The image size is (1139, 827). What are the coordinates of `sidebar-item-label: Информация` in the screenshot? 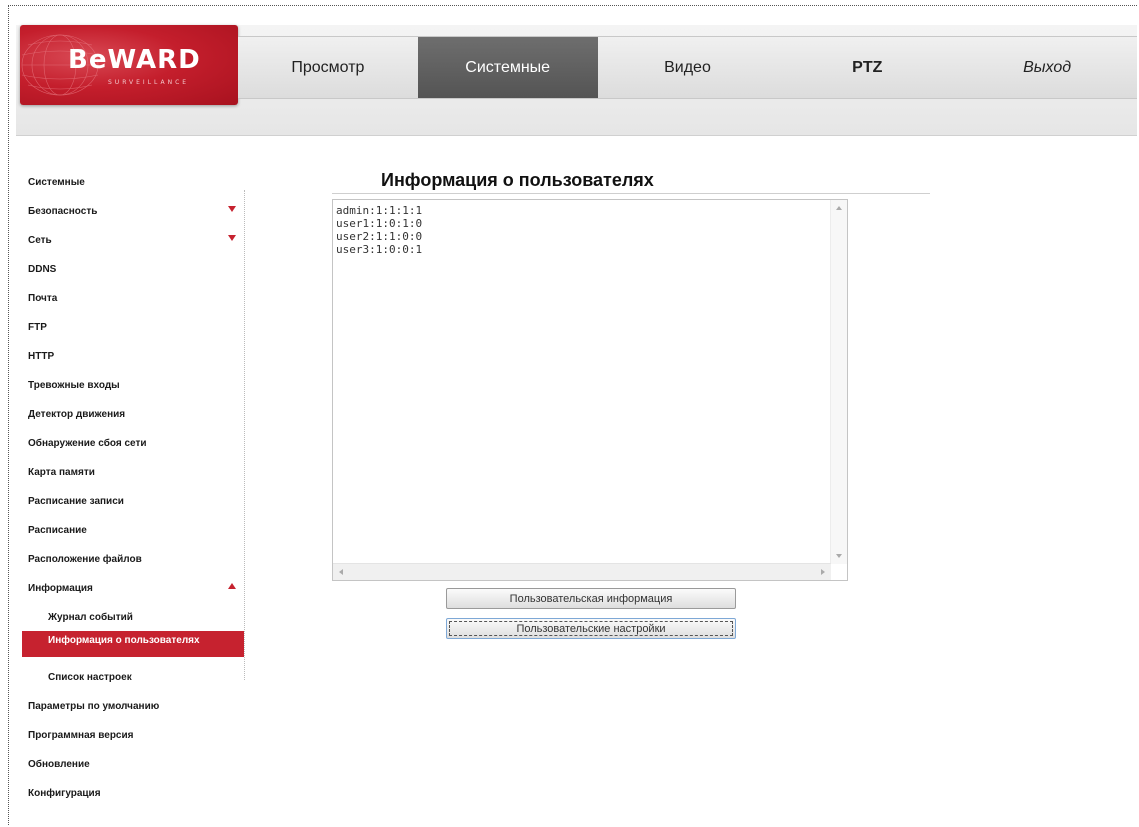 It's located at (60, 588).